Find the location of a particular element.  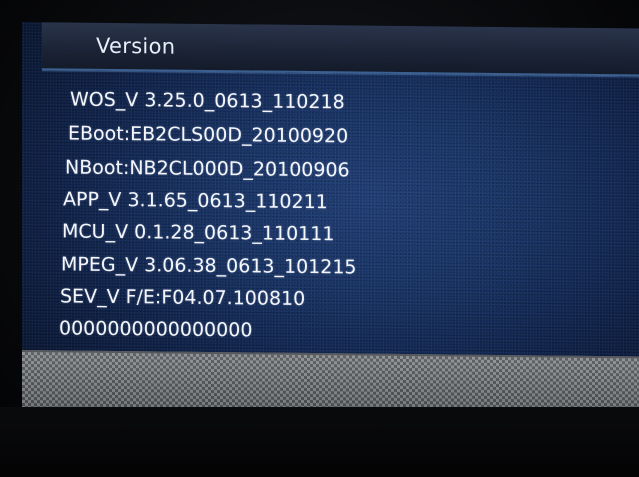

version-line-mcu: MCU_V 0.1.28_0613_110111 is located at coordinates (198, 233).